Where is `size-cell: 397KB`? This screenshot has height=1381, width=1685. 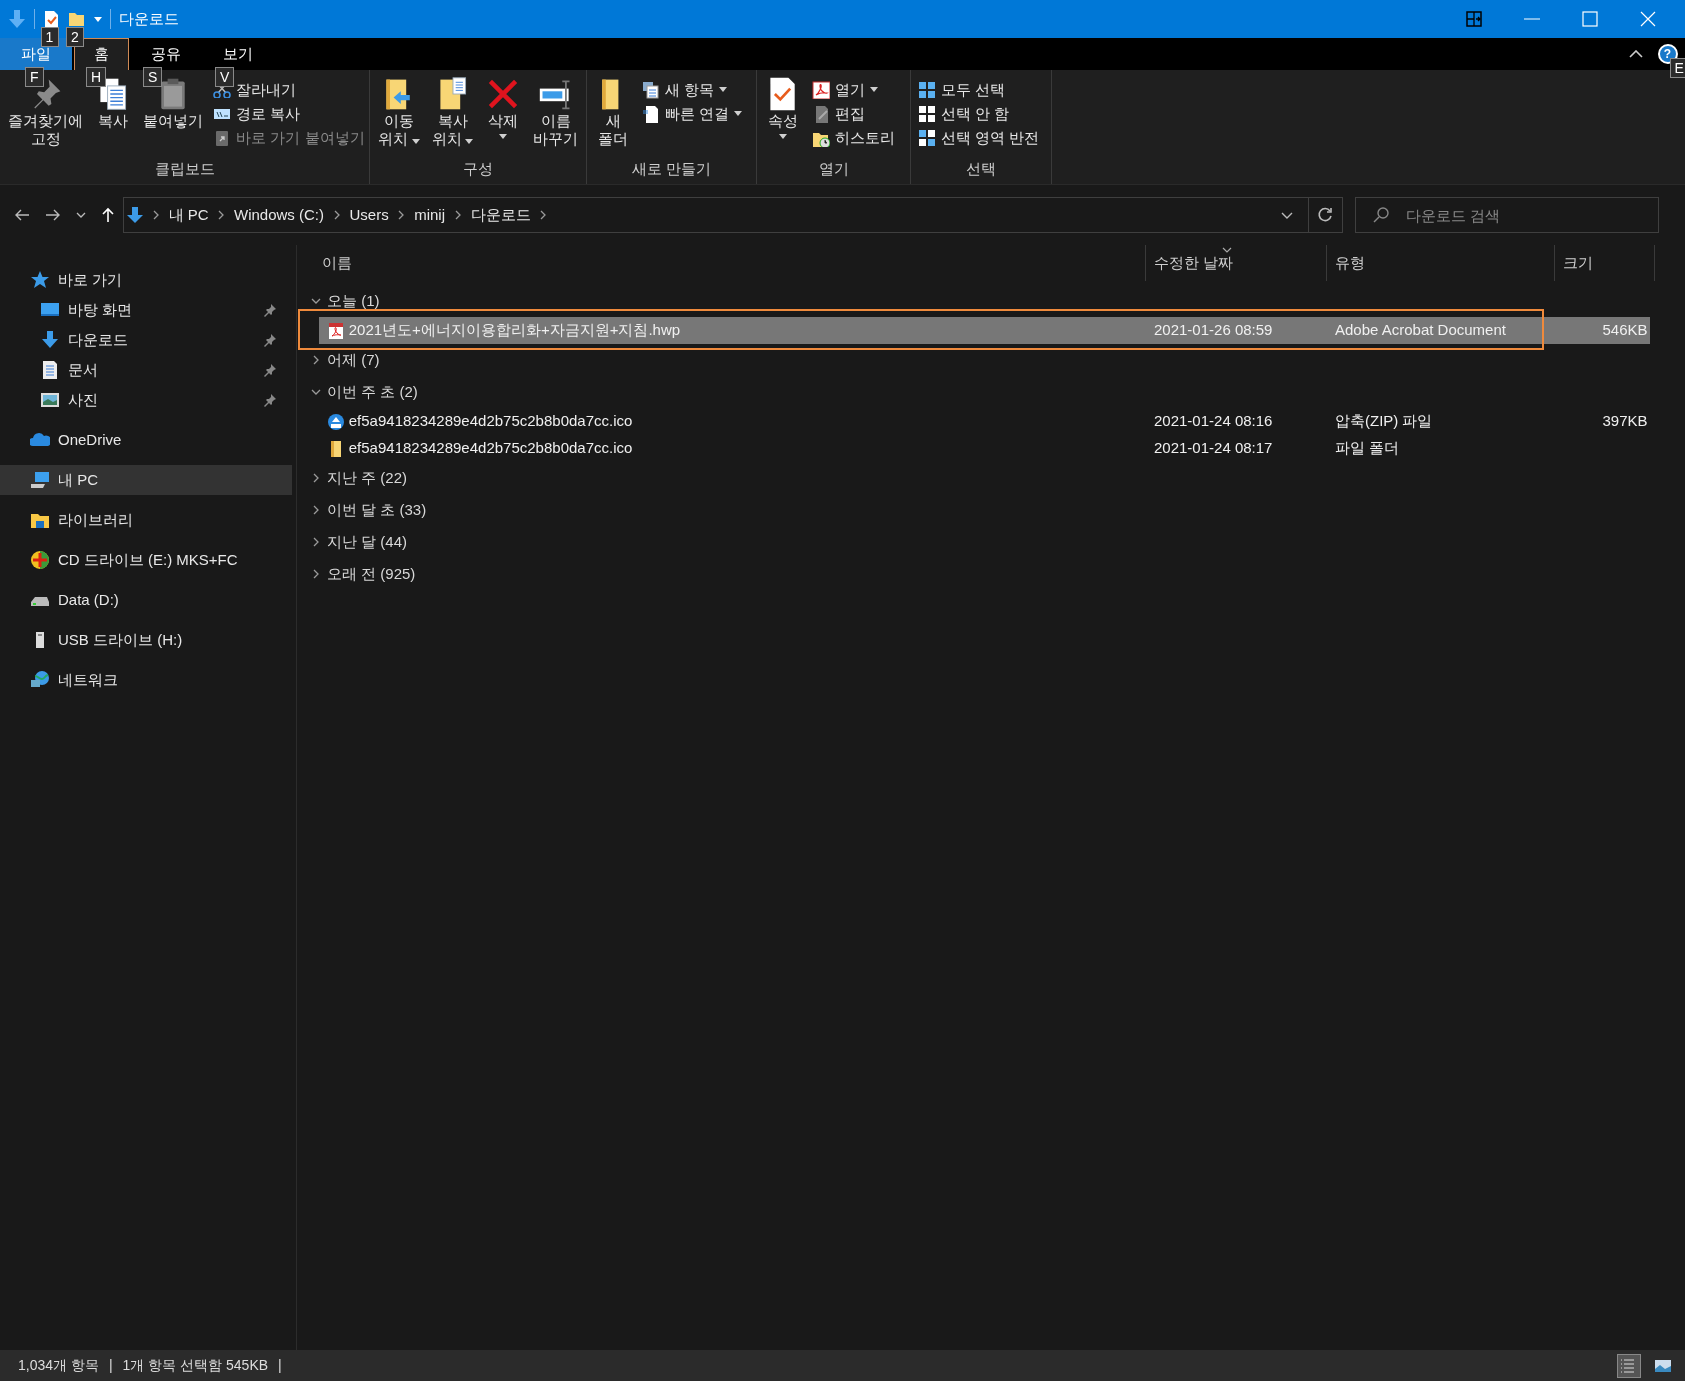
size-cell: 397KB is located at coordinates (1625, 421).